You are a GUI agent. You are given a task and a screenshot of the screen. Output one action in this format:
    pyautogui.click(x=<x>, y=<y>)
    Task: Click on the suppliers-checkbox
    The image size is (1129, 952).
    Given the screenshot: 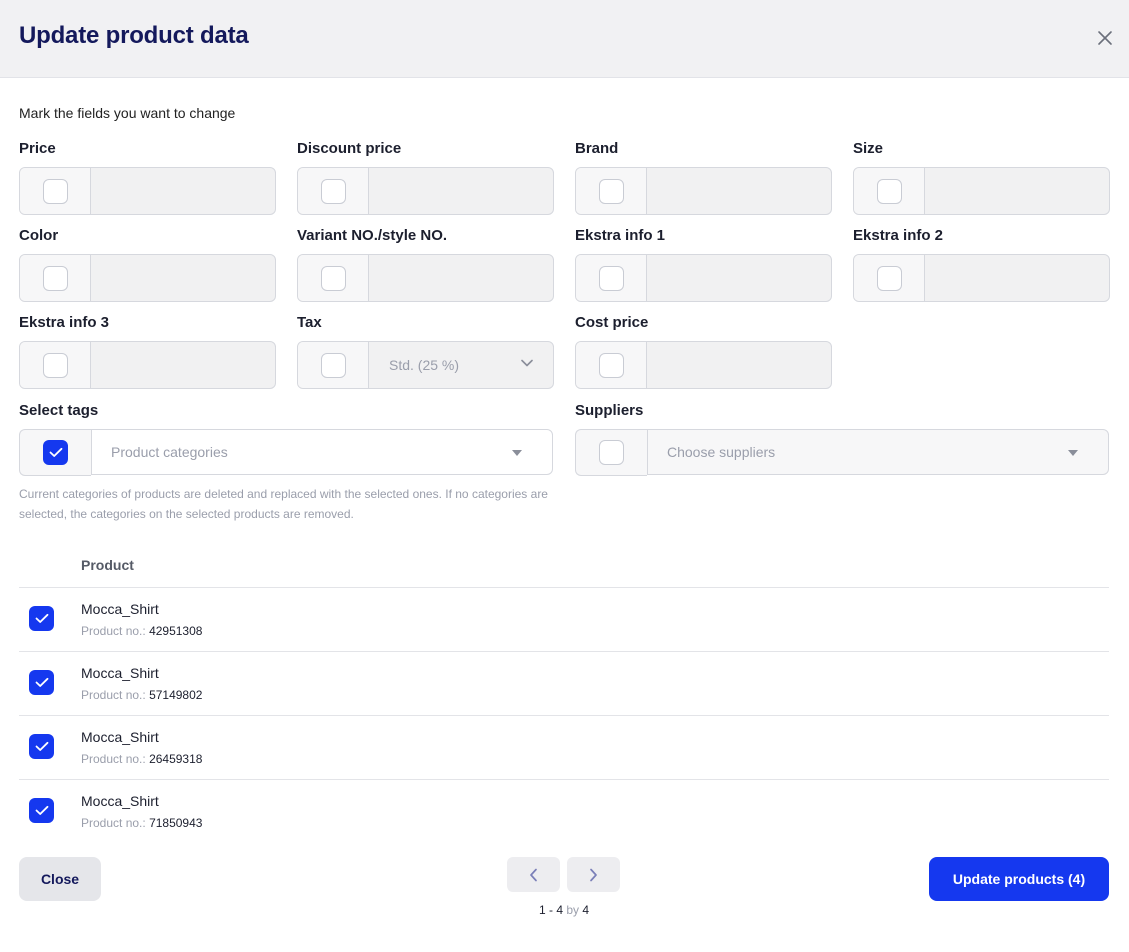 What is the action you would take?
    pyautogui.click(x=611, y=452)
    